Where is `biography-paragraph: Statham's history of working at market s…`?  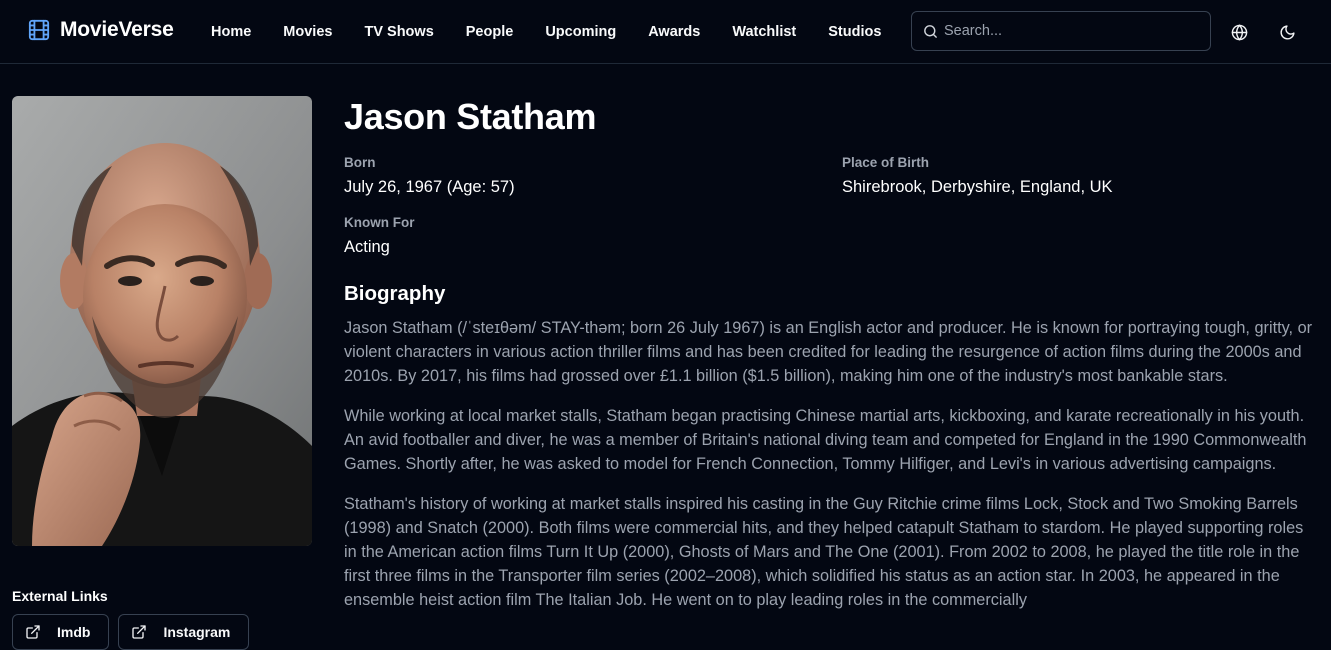
biography-paragraph: Statham's history of working at market s… is located at coordinates (824, 552).